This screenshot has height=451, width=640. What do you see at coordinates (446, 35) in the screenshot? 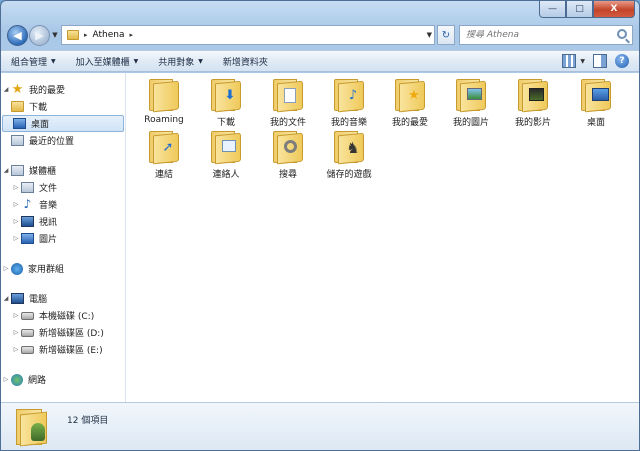
I see `refresh-button: ↻` at bounding box center [446, 35].